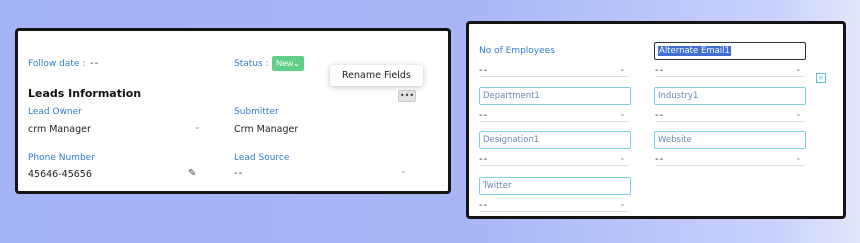  Describe the element at coordinates (407, 96) in the screenshot. I see `more-options-button: •••` at that location.